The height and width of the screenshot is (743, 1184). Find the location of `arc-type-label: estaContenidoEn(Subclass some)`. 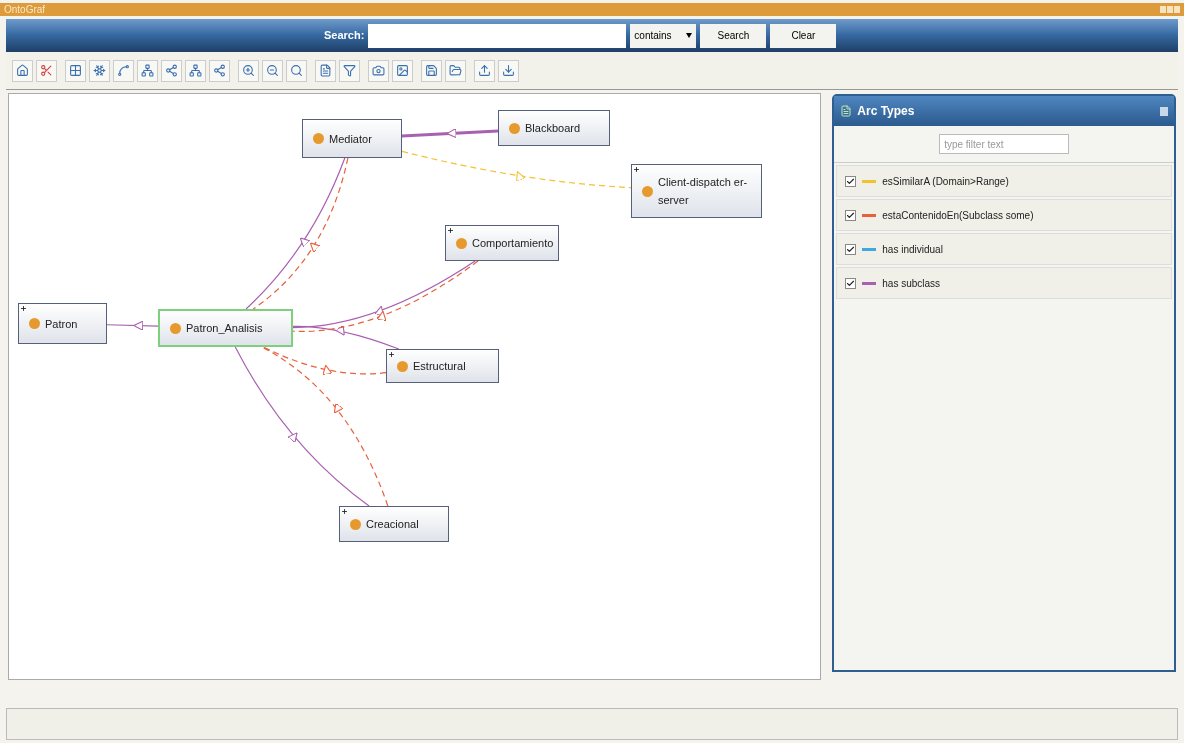

arc-type-label: estaContenidoEn(Subclass some) is located at coordinates (958, 215).